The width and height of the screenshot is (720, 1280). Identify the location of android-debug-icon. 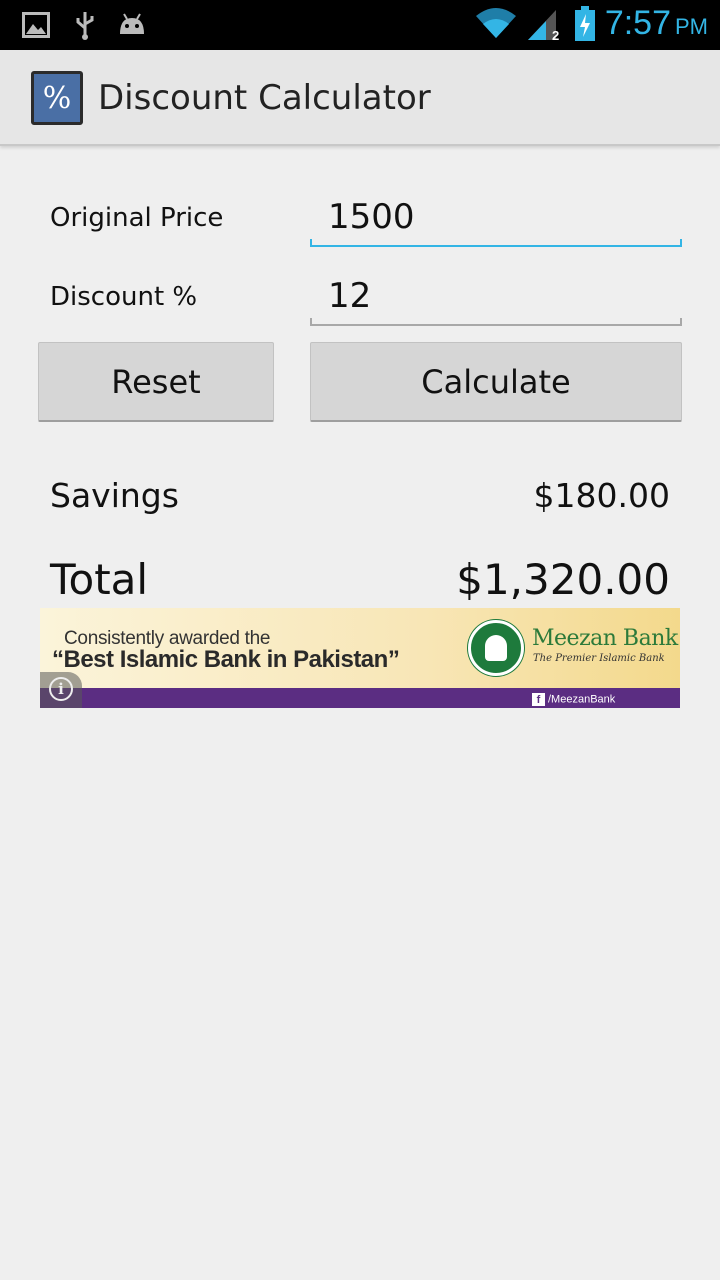
(132, 23).